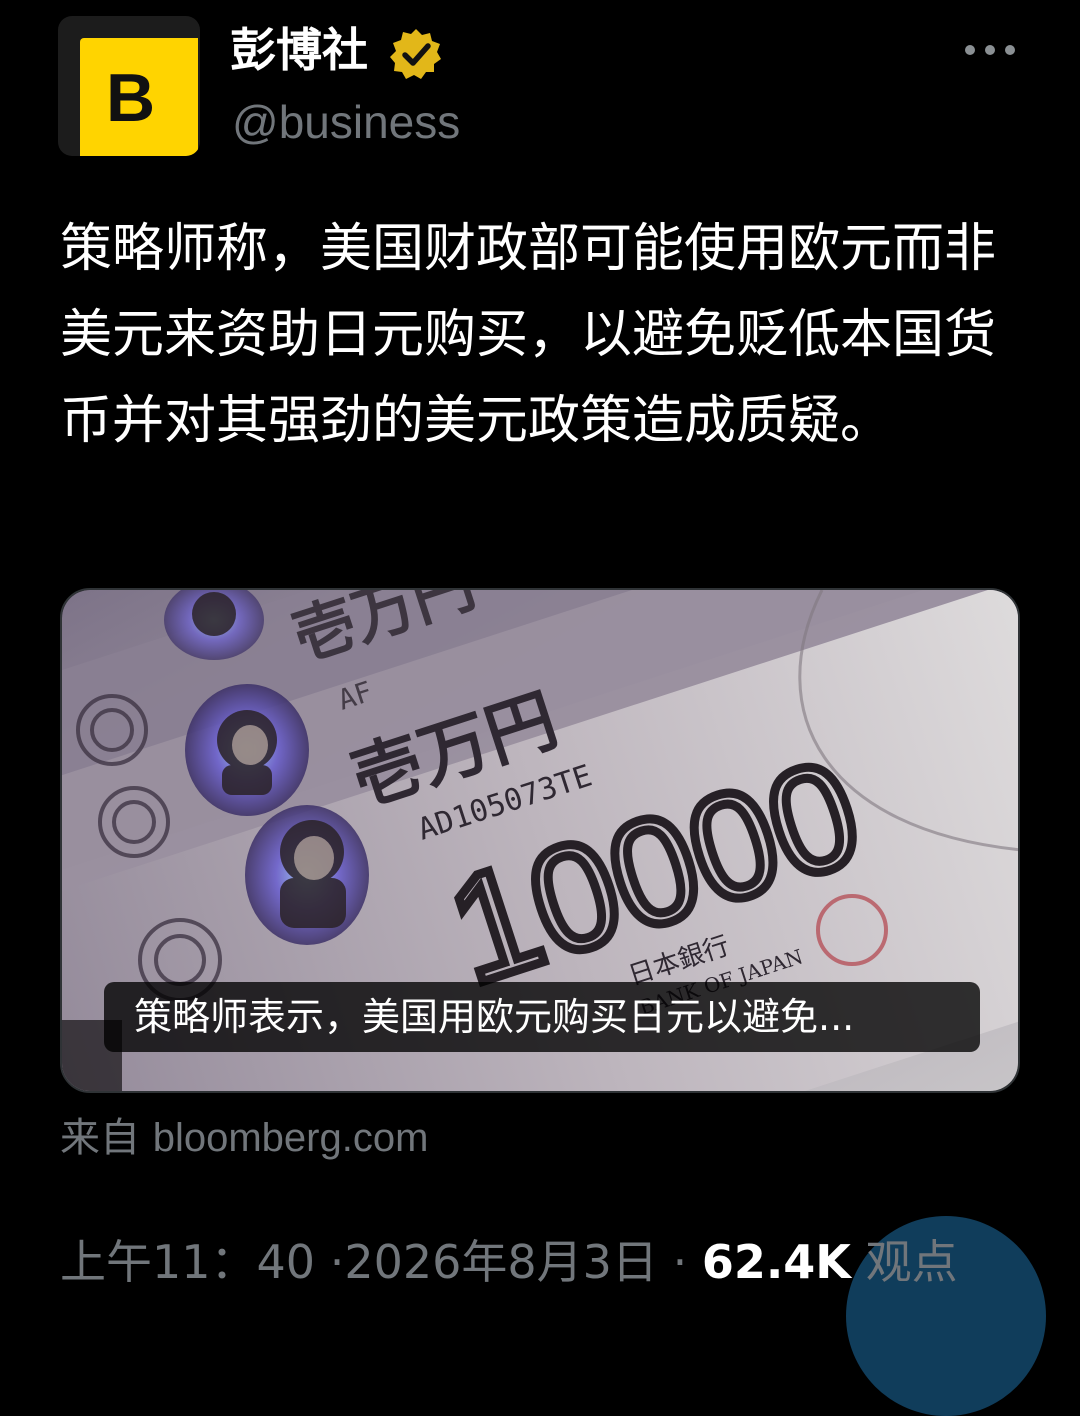 The width and height of the screenshot is (1080, 1416). What do you see at coordinates (501, 1262) in the screenshot?
I see `tweet-date: 2026年8月3日` at bounding box center [501, 1262].